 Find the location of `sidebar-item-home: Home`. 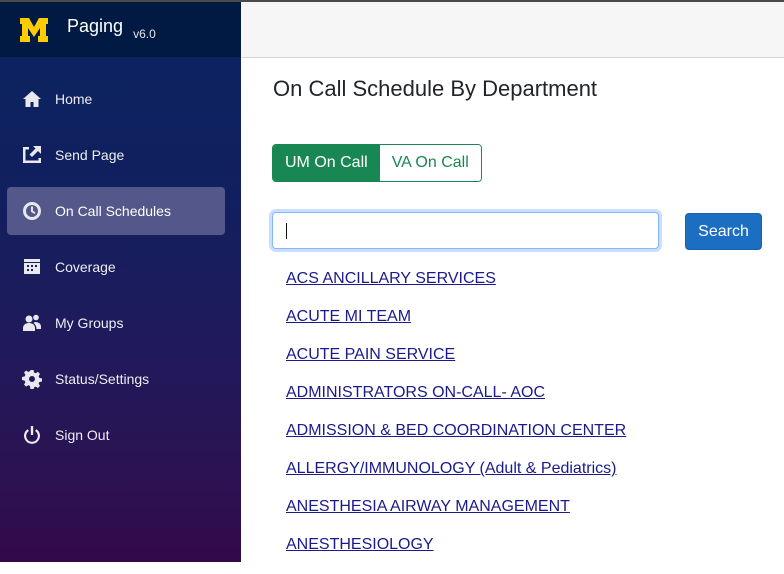

sidebar-item-home: Home is located at coordinates (116, 99).